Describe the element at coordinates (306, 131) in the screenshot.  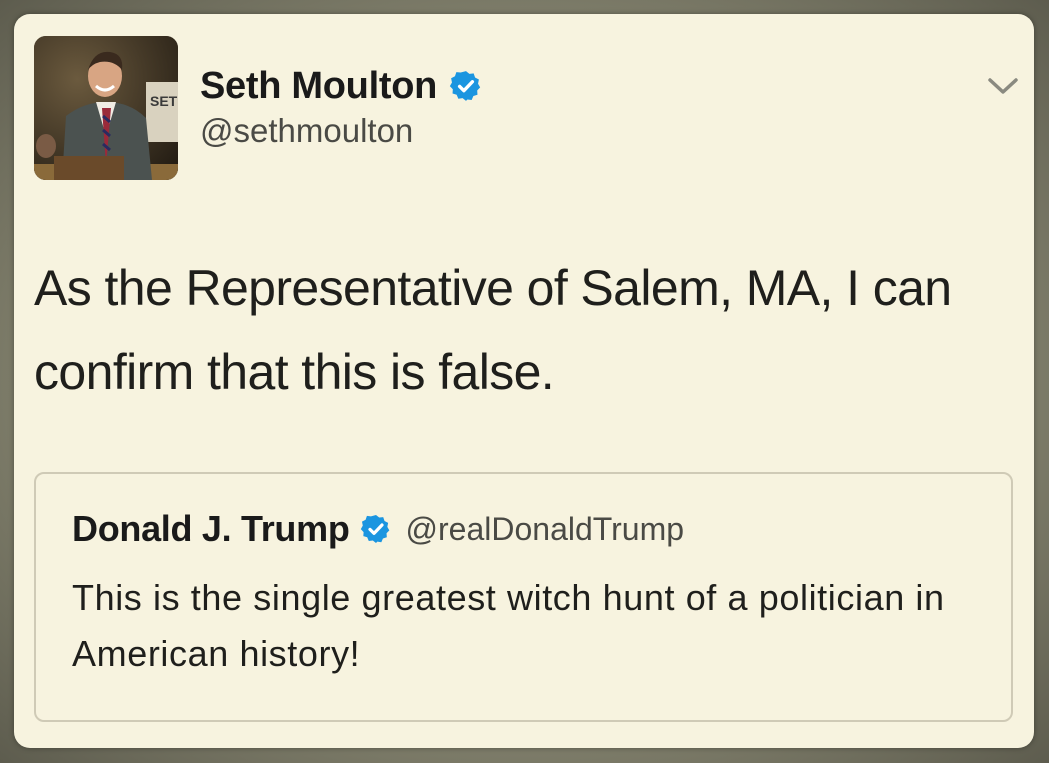
I see `author-handle: @sethmoulton` at that location.